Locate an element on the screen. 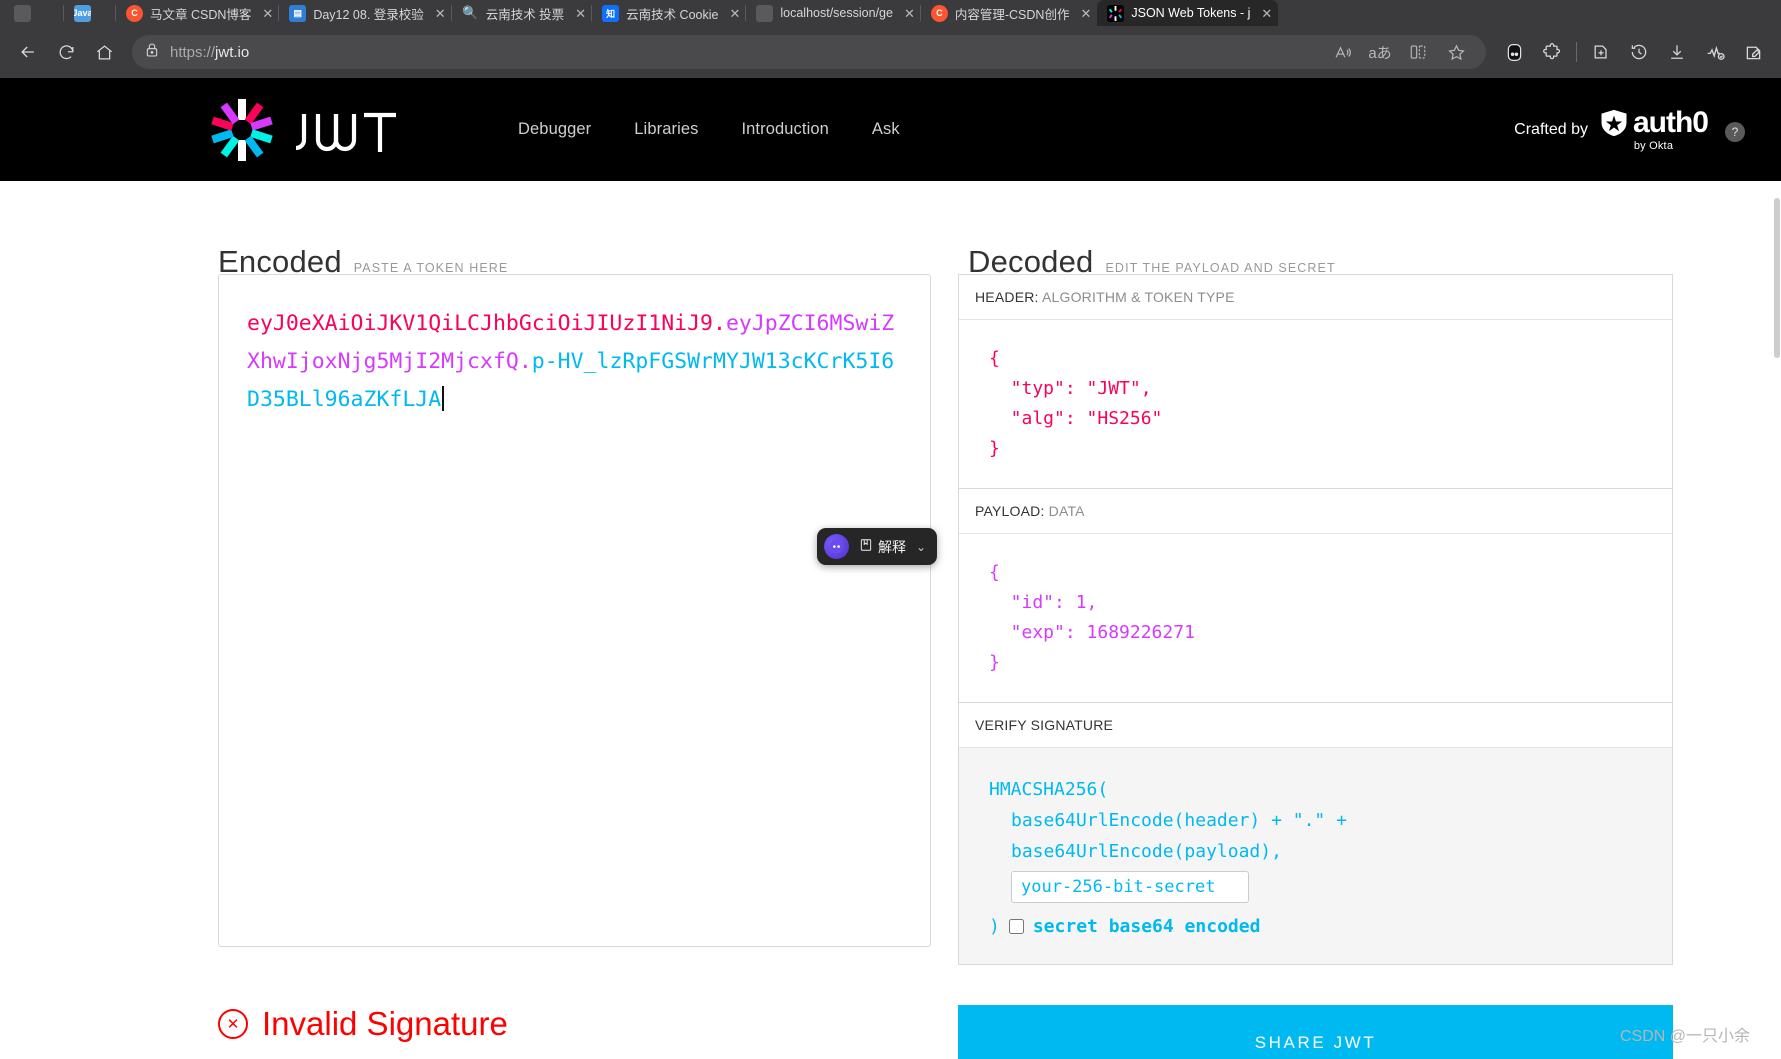 The width and height of the screenshot is (1781, 1059). browser-toolbar: https://jwt.io aあ is located at coordinates (890, 52).